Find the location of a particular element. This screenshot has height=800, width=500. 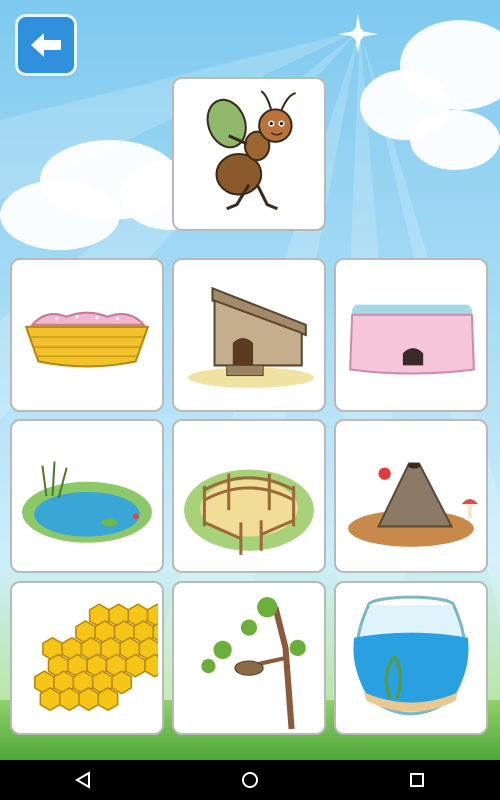

anthill-illustration is located at coordinates (413, 504).